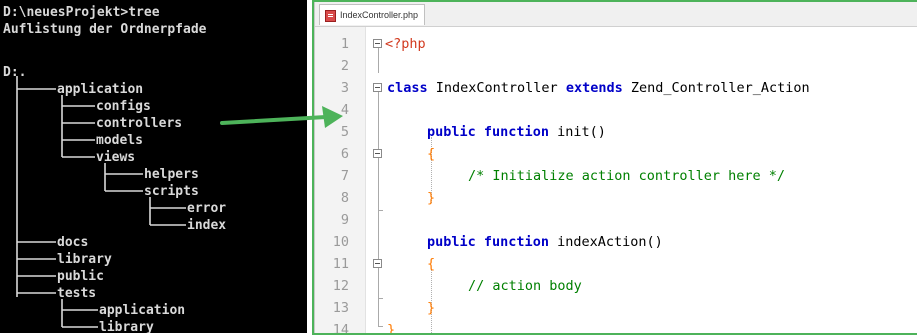 The image size is (917, 335). What do you see at coordinates (616, 198) in the screenshot?
I see `code-line-8: 8 }` at bounding box center [616, 198].